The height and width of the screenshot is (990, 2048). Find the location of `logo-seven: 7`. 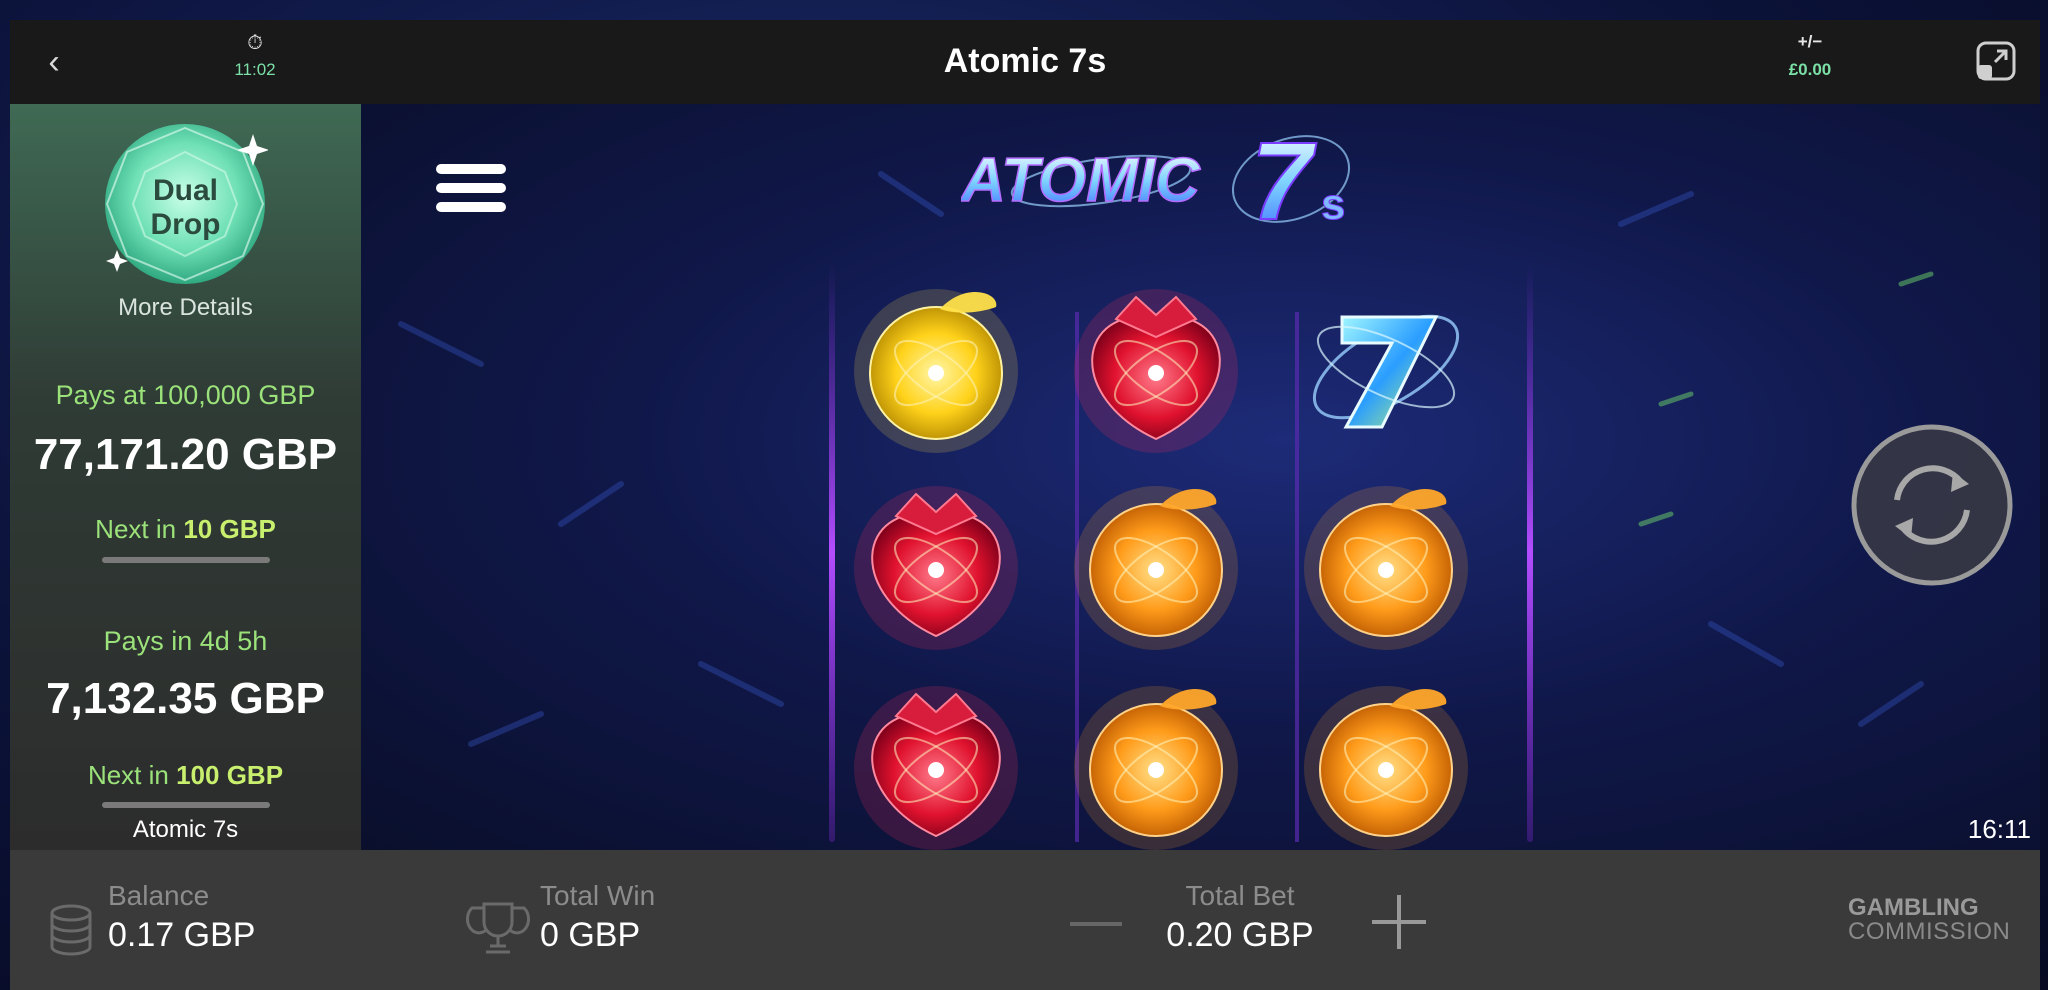

logo-seven: 7 is located at coordinates (1284, 179).